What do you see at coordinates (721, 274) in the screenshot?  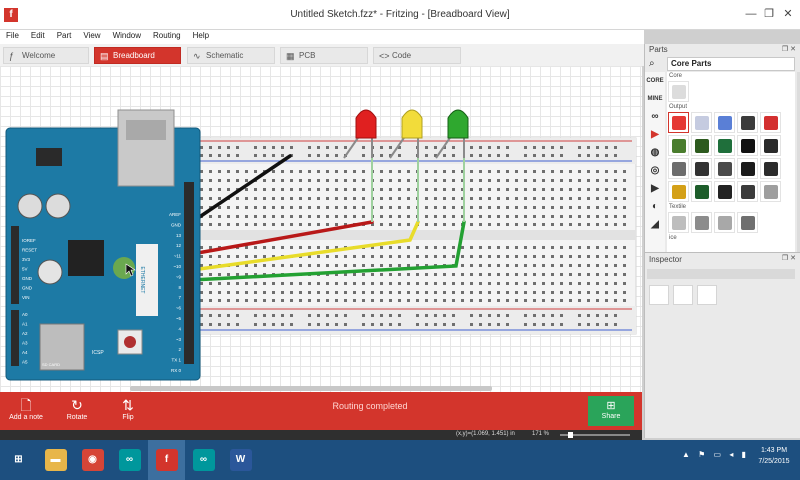 I see `inspector-title-field` at bounding box center [721, 274].